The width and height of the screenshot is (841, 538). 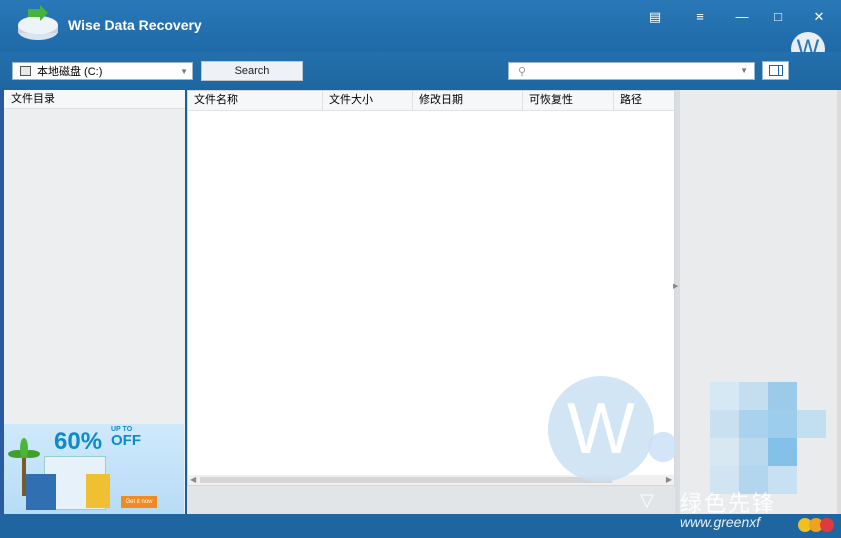 I want to click on scroll-thumb, so click(x=406, y=480).